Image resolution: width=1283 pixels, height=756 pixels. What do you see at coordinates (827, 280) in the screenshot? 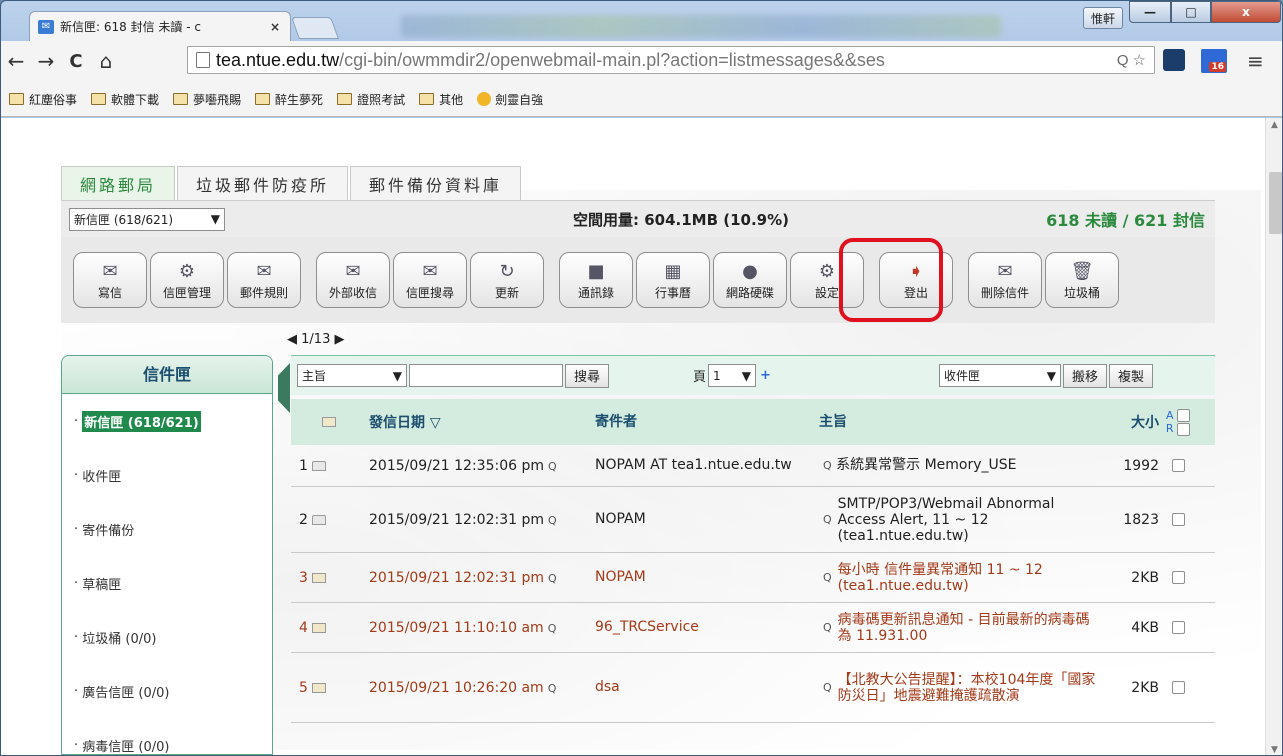
I see `settings-button: ⚙ 設定` at bounding box center [827, 280].